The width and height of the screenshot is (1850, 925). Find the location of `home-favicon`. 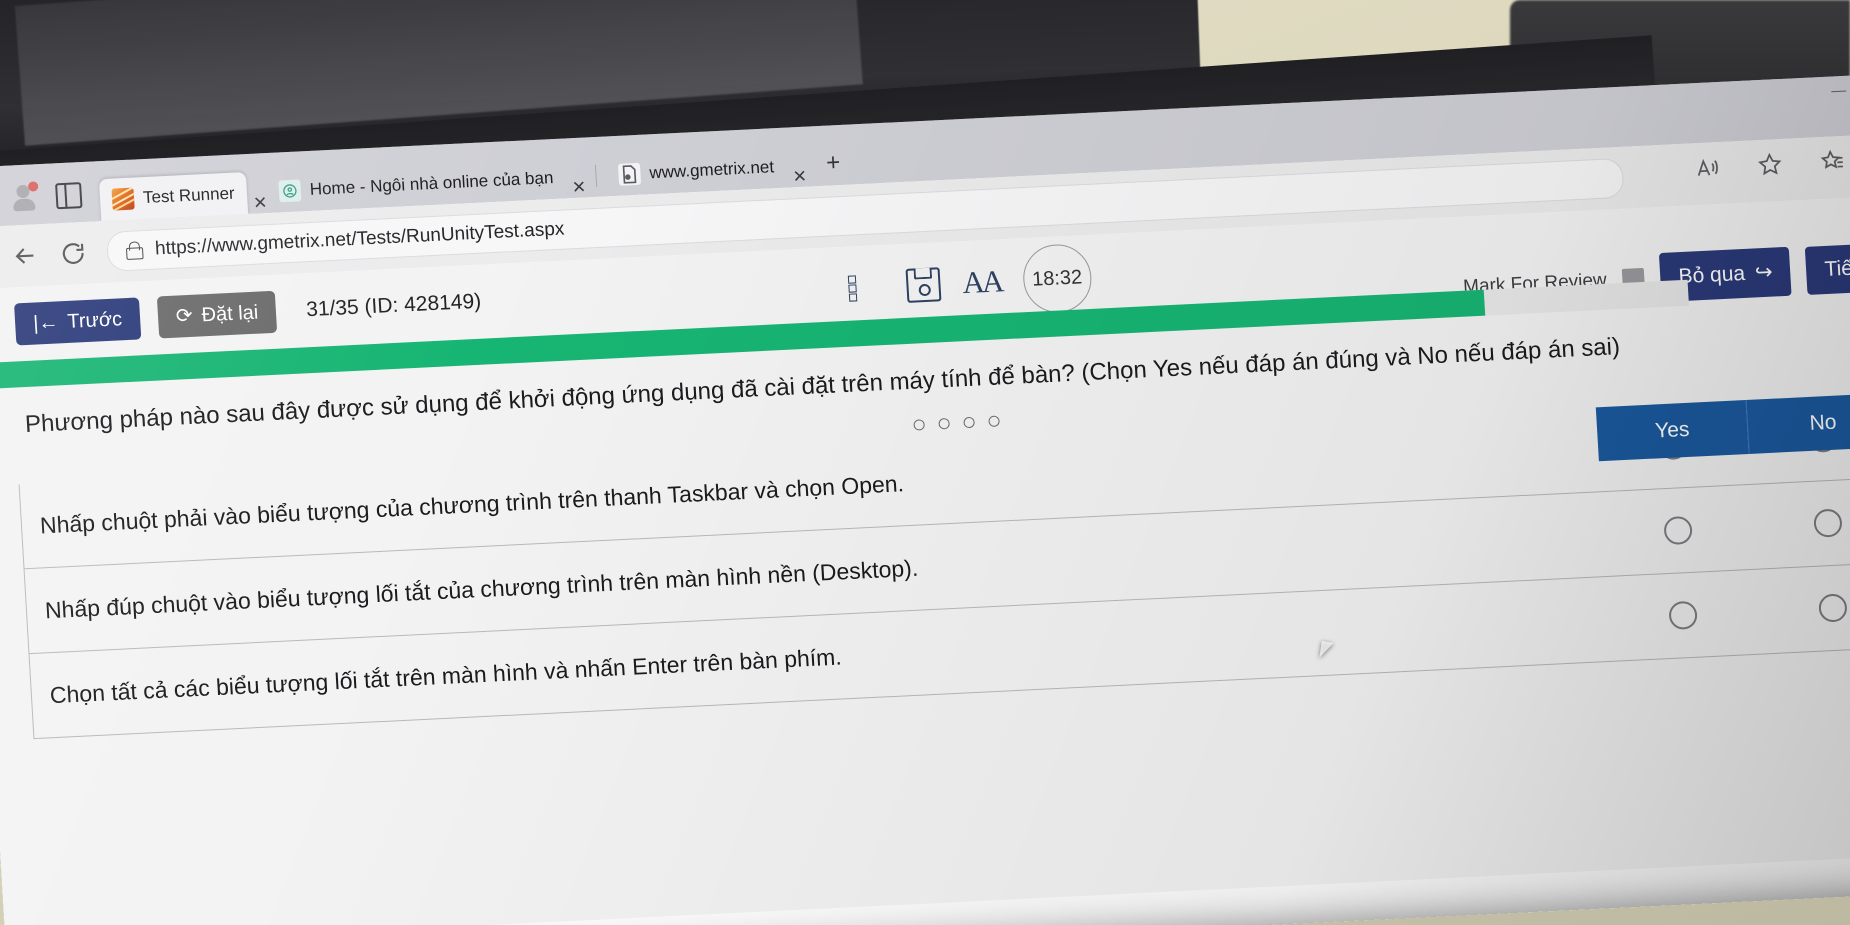

home-favicon is located at coordinates (290, 191).